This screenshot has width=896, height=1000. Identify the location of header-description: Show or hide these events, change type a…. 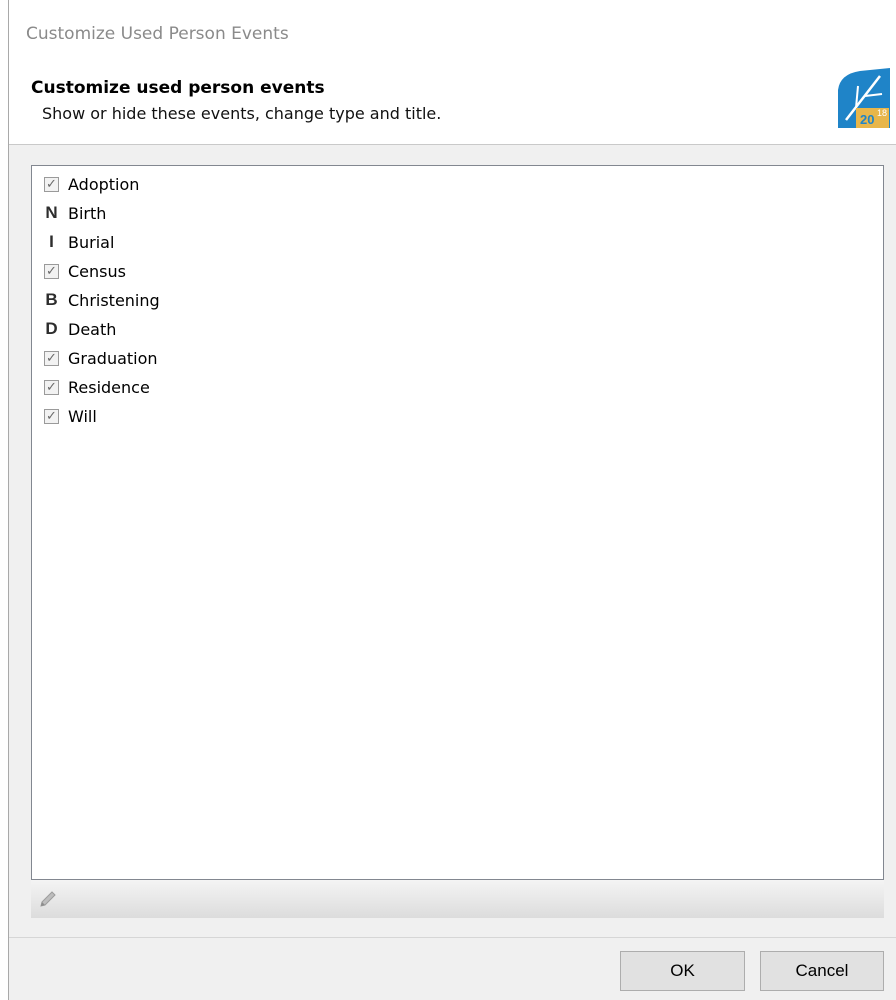
(242, 113).